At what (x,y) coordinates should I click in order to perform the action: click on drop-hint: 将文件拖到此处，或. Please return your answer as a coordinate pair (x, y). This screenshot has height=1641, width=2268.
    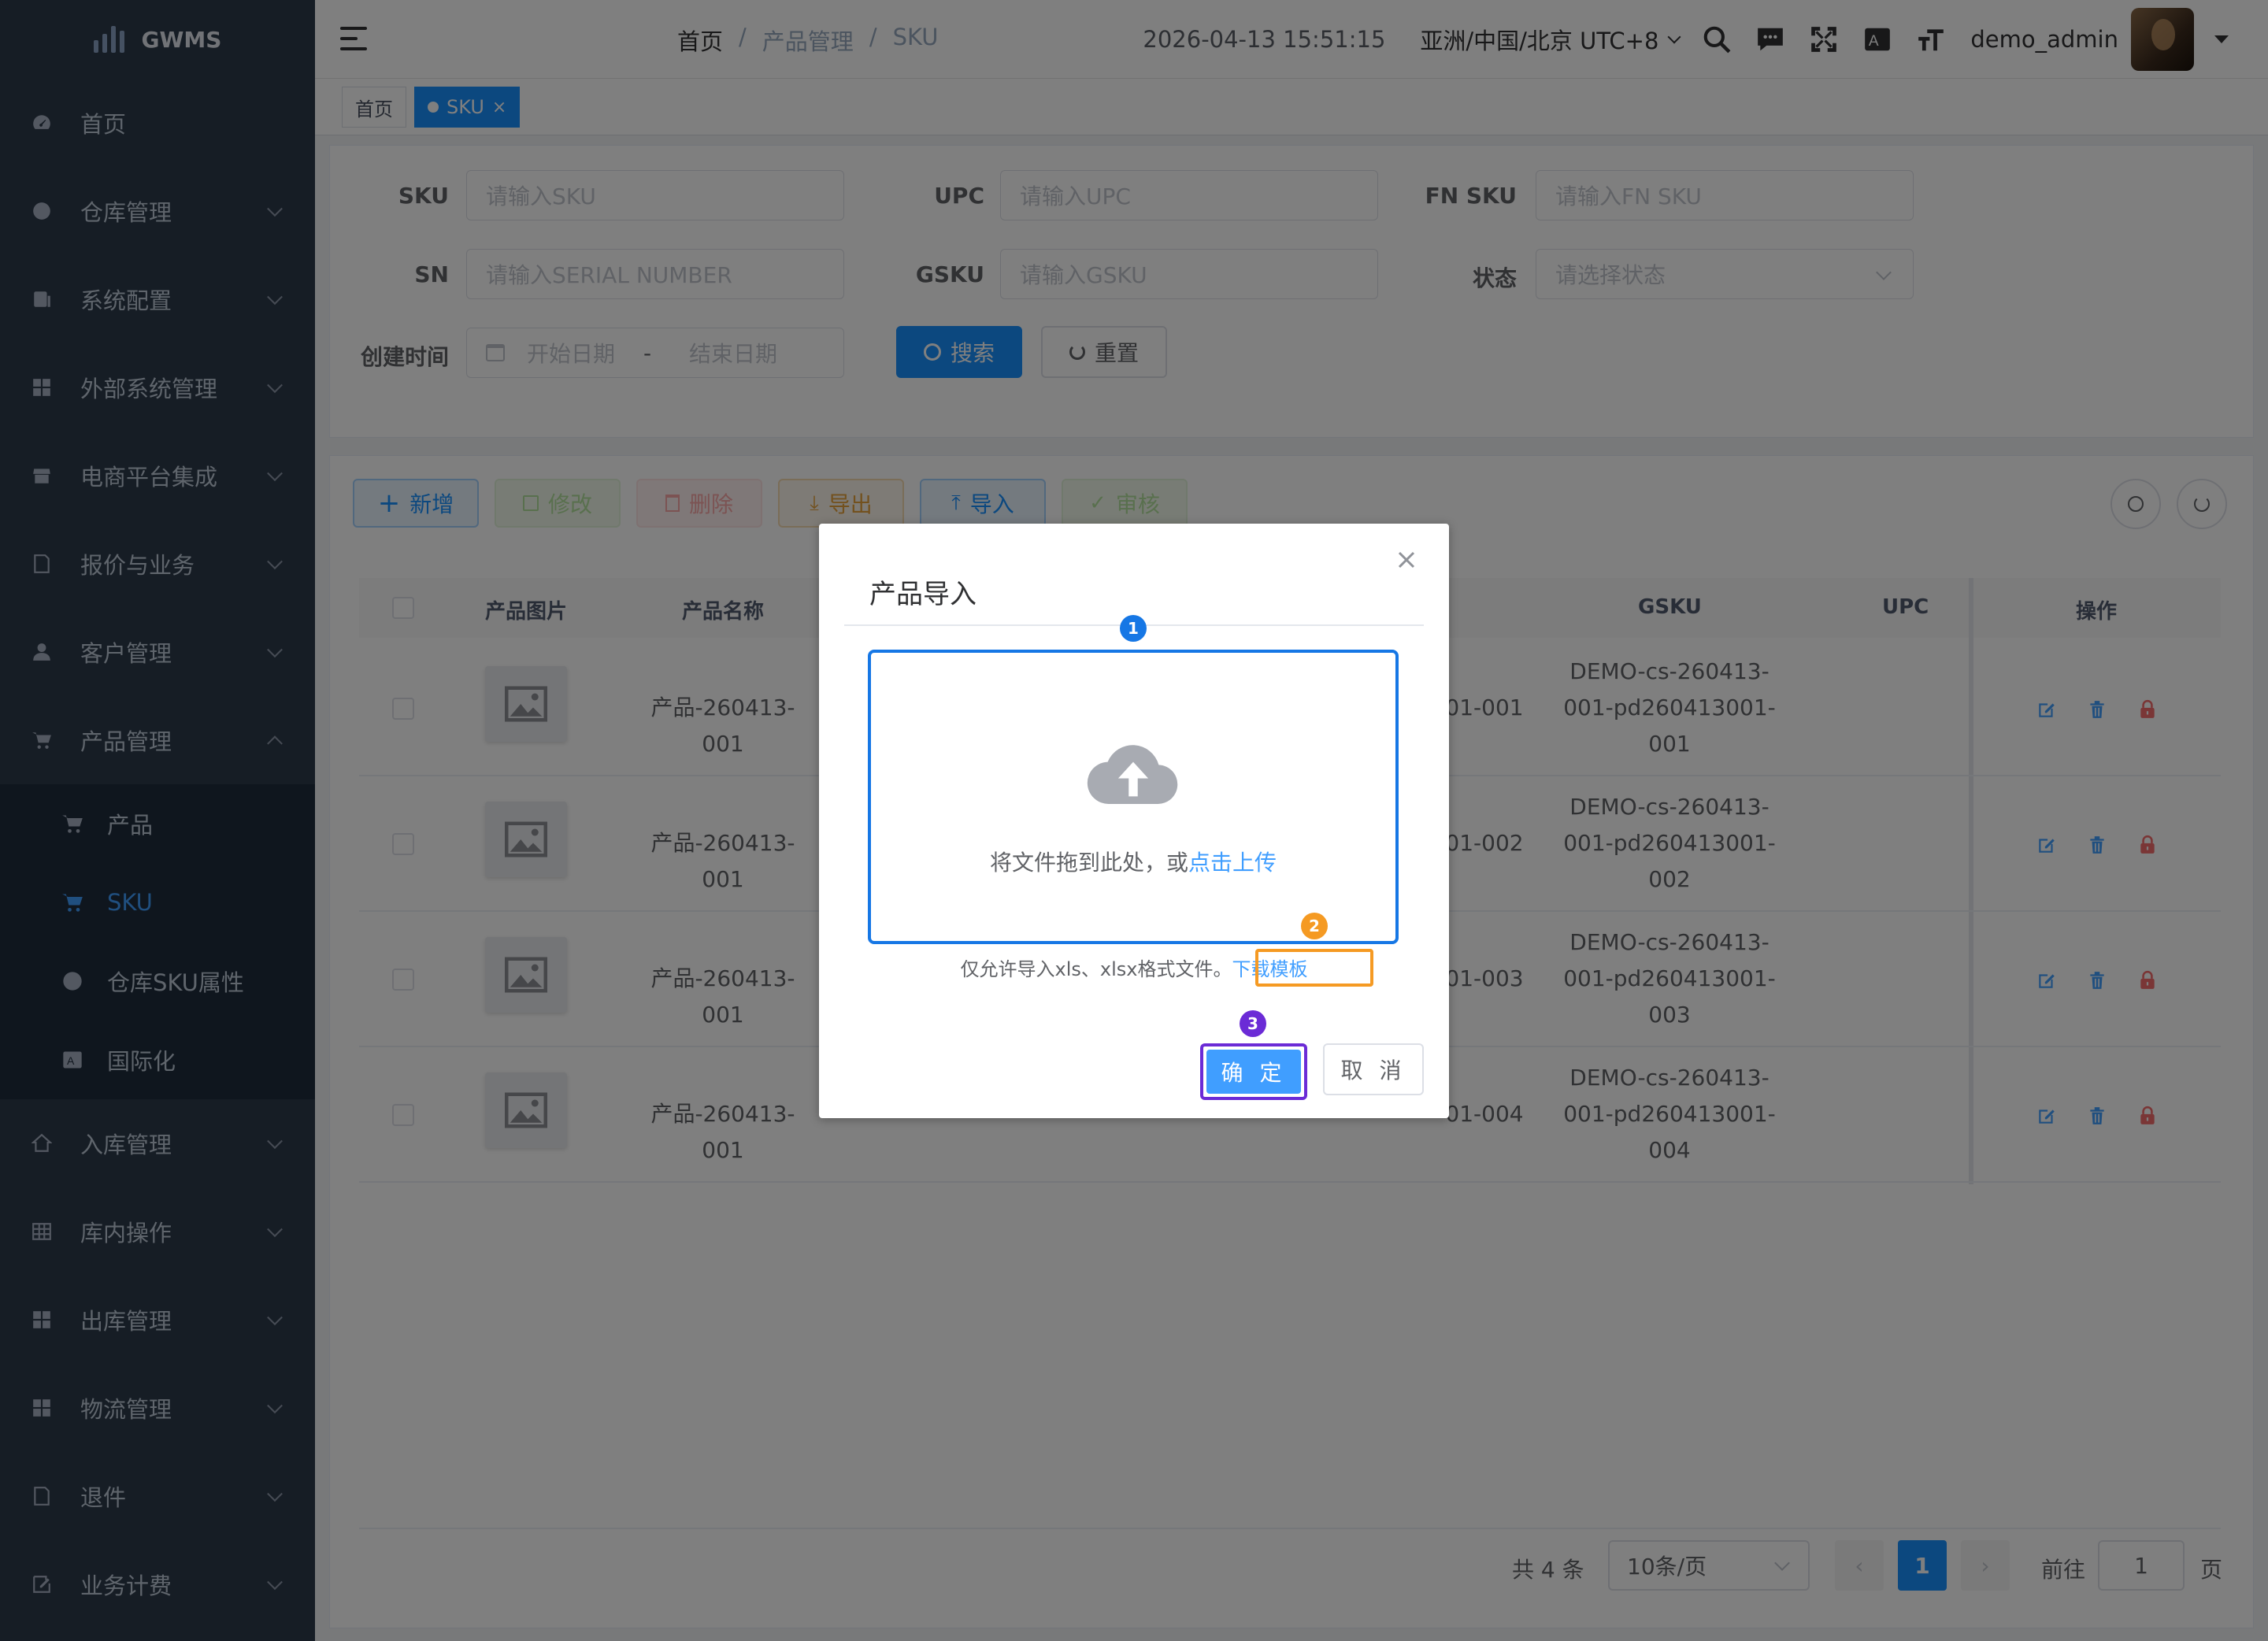
    Looking at the image, I should click on (1088, 863).